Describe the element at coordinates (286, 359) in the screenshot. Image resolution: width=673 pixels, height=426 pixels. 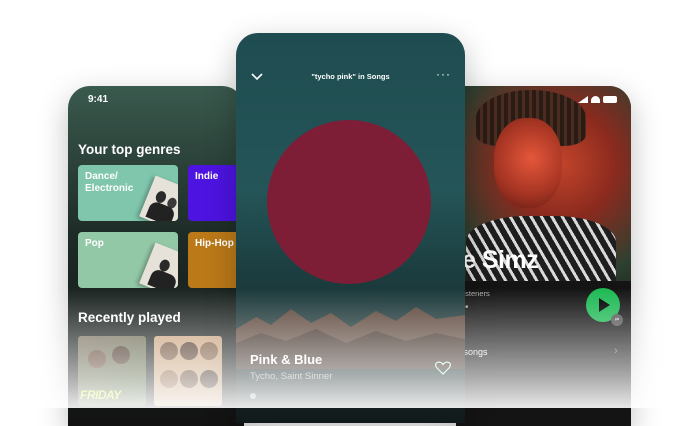
I see `song-title: Pink & Blue` at that location.